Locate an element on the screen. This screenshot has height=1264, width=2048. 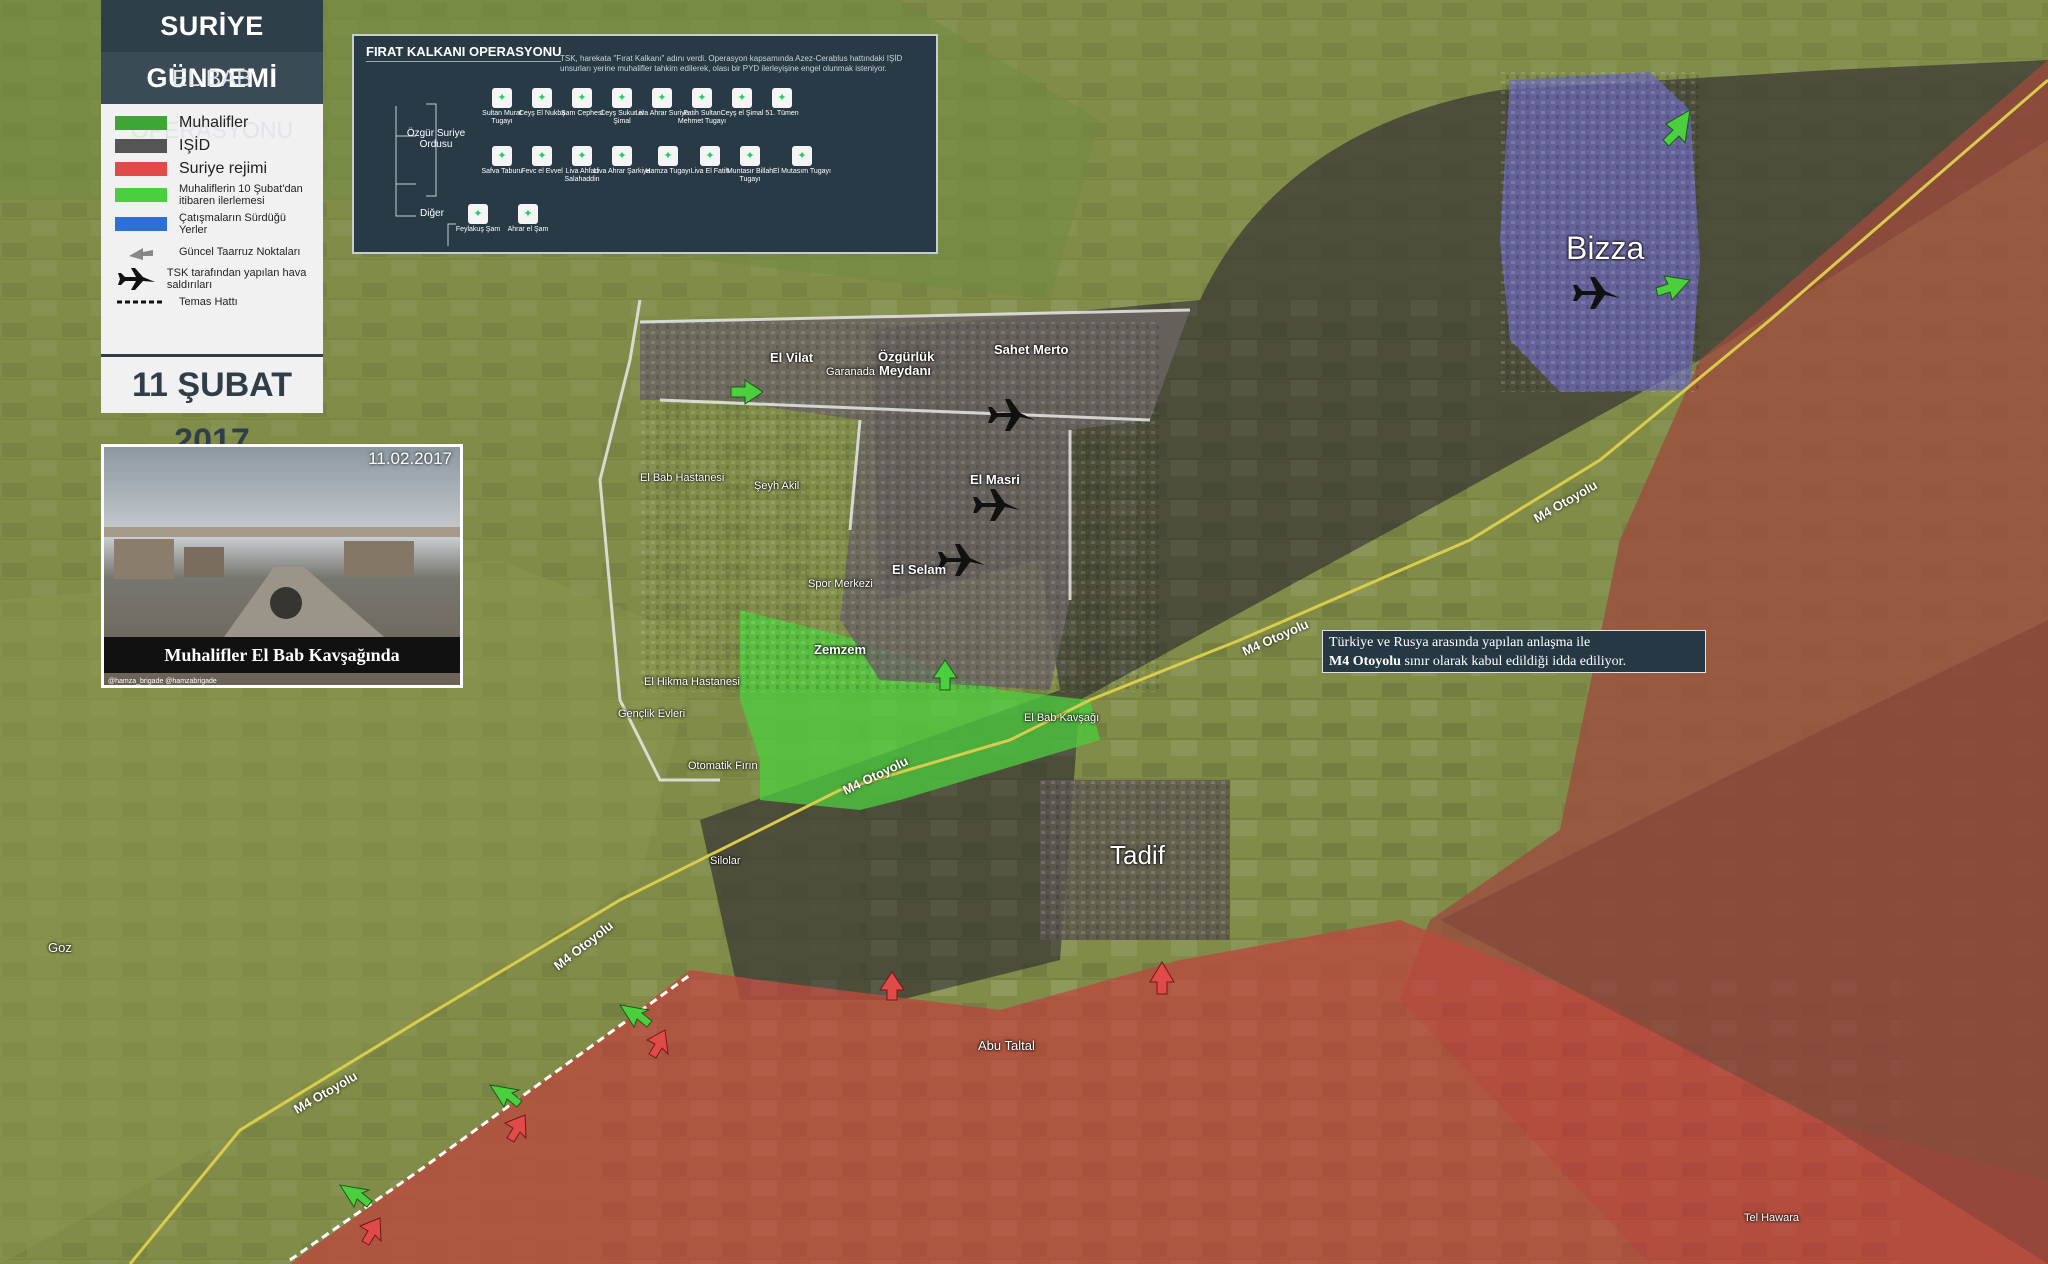
group-fsa: Özgür Suriye Ordusu is located at coordinates (436, 139).